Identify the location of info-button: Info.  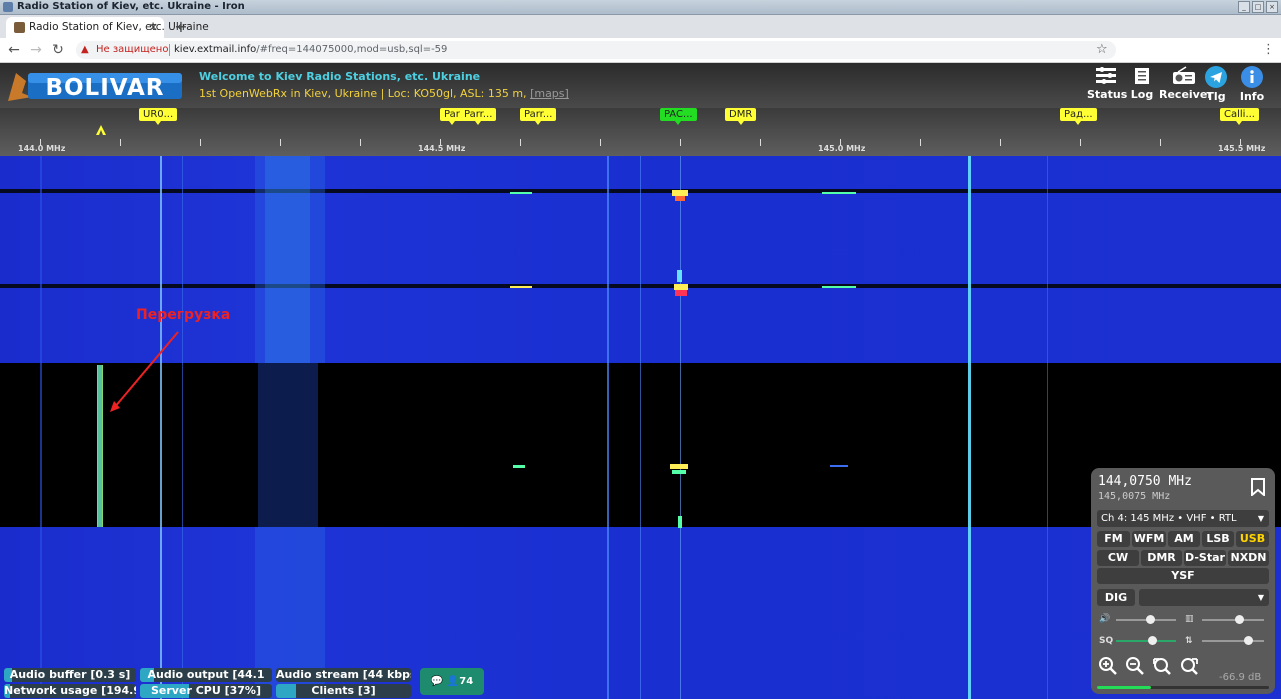
(1252, 84).